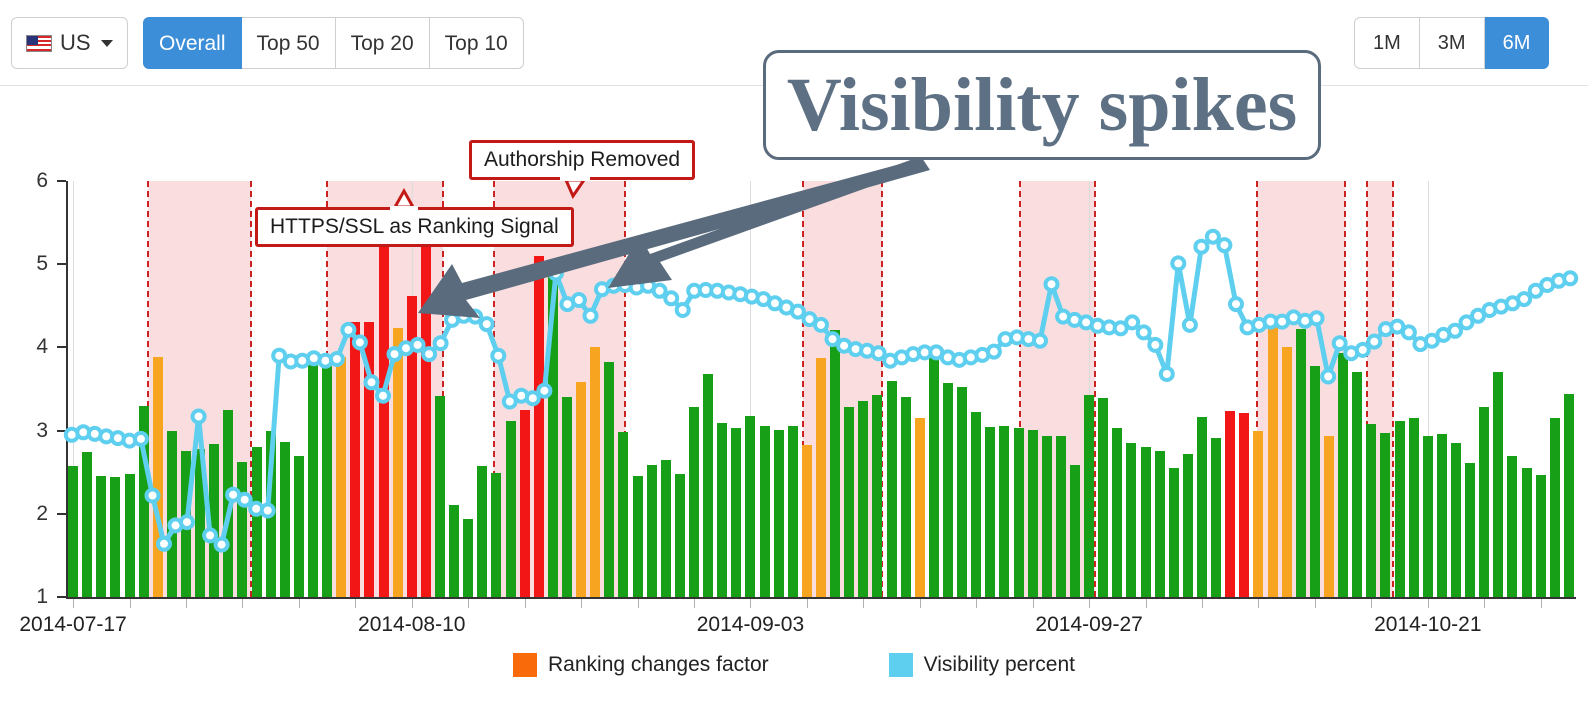 The image size is (1588, 707). Describe the element at coordinates (476, 43) in the screenshot. I see `tab-top-10: Top 10` at that location.